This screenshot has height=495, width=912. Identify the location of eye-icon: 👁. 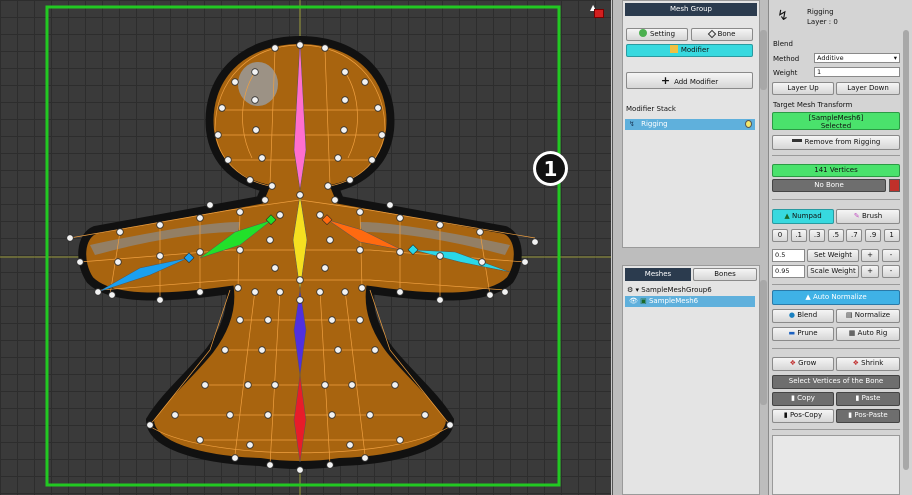
(633, 301).